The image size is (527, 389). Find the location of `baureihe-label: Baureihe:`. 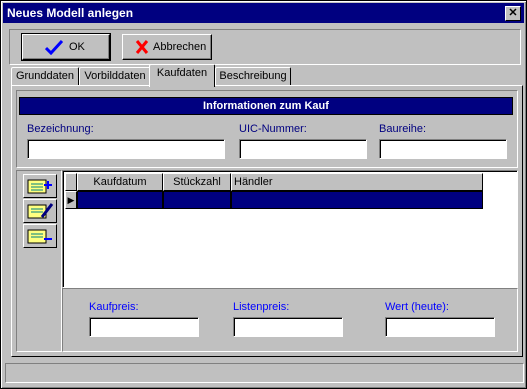

baureihe-label: Baureihe: is located at coordinates (403, 129).